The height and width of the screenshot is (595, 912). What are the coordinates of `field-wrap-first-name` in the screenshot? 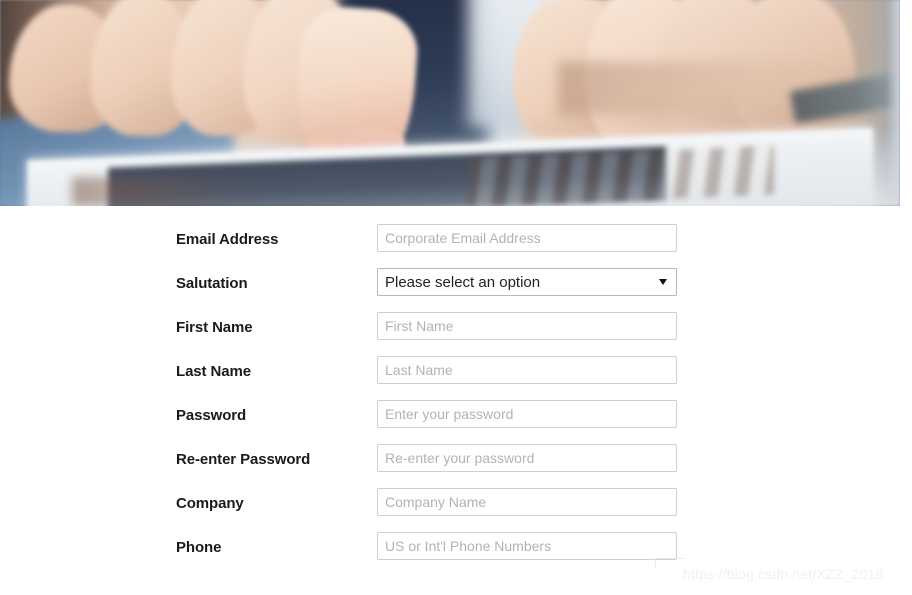 It's located at (527, 326).